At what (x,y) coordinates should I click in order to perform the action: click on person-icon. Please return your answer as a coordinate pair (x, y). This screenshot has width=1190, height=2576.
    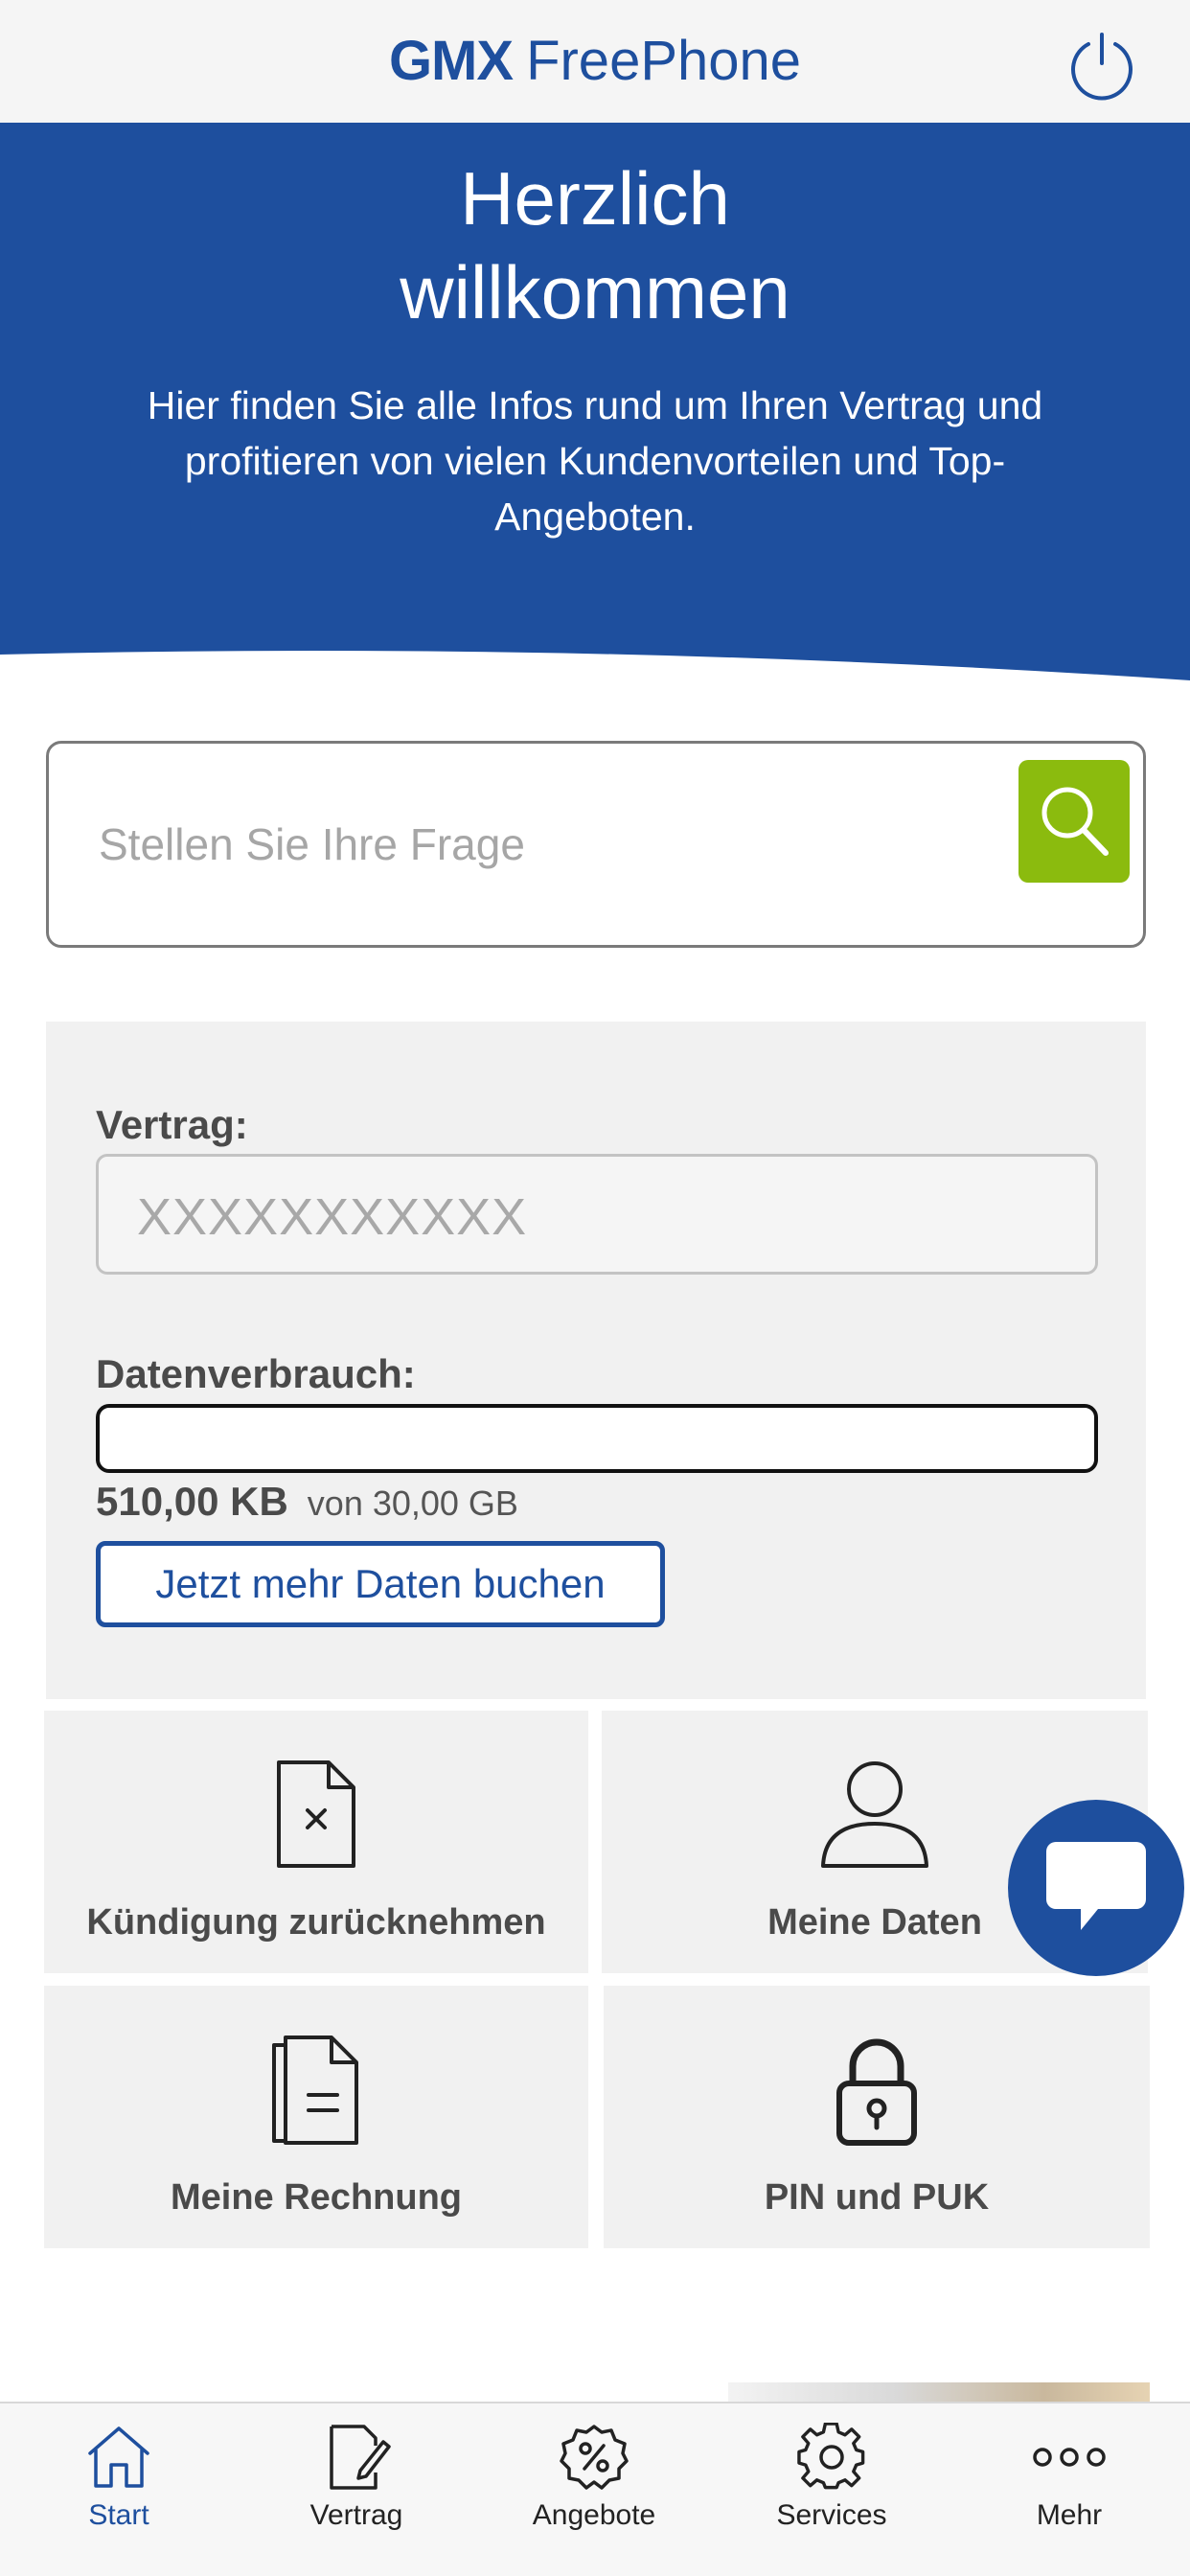
    Looking at the image, I should click on (874, 1814).